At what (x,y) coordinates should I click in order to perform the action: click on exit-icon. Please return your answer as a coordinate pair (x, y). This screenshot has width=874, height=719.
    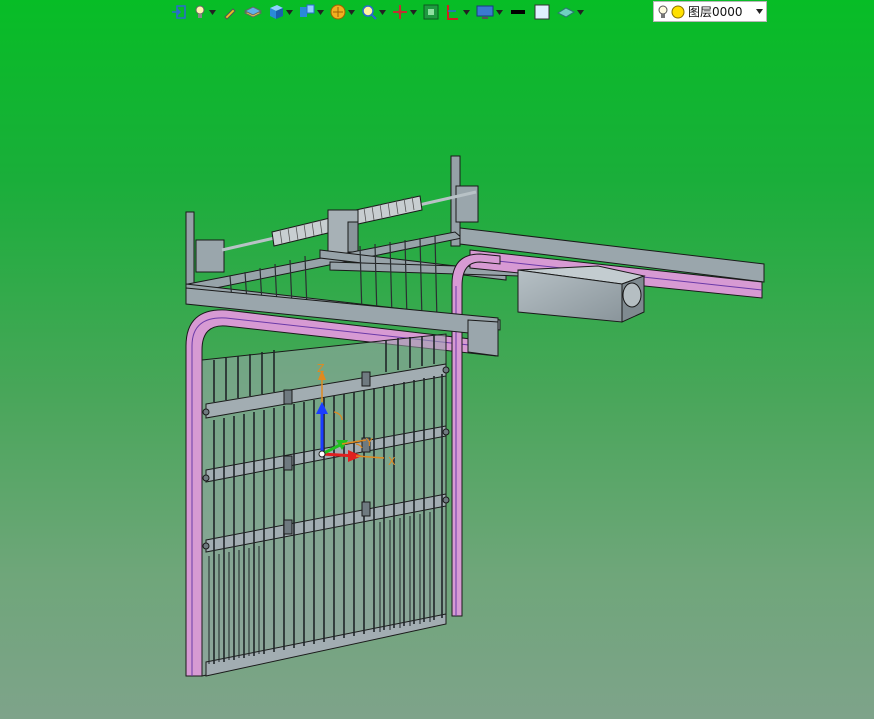
    Looking at the image, I should click on (179, 12).